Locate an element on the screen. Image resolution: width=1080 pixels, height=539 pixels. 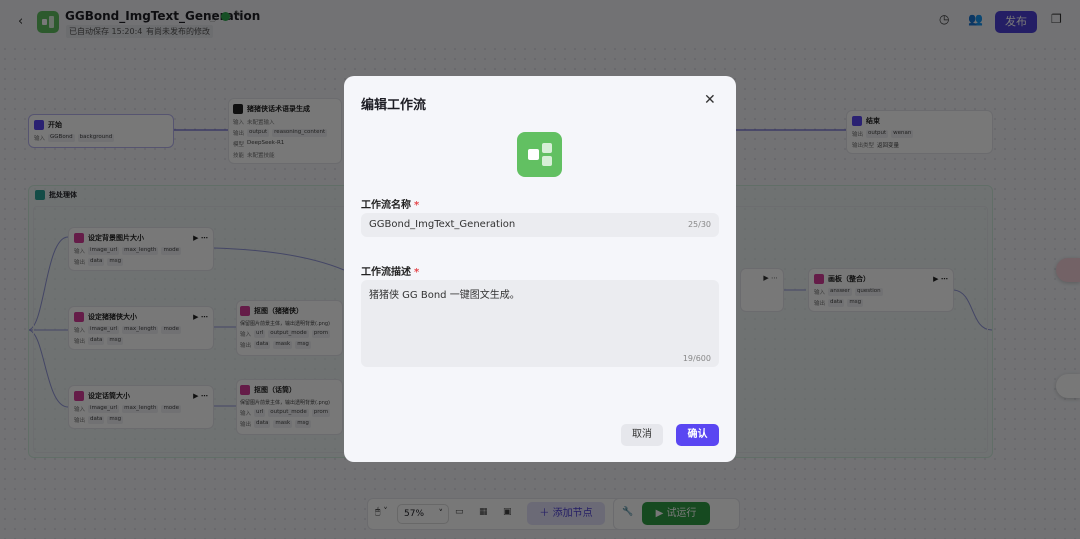
cutout-icon is located at coordinates (245, 311).